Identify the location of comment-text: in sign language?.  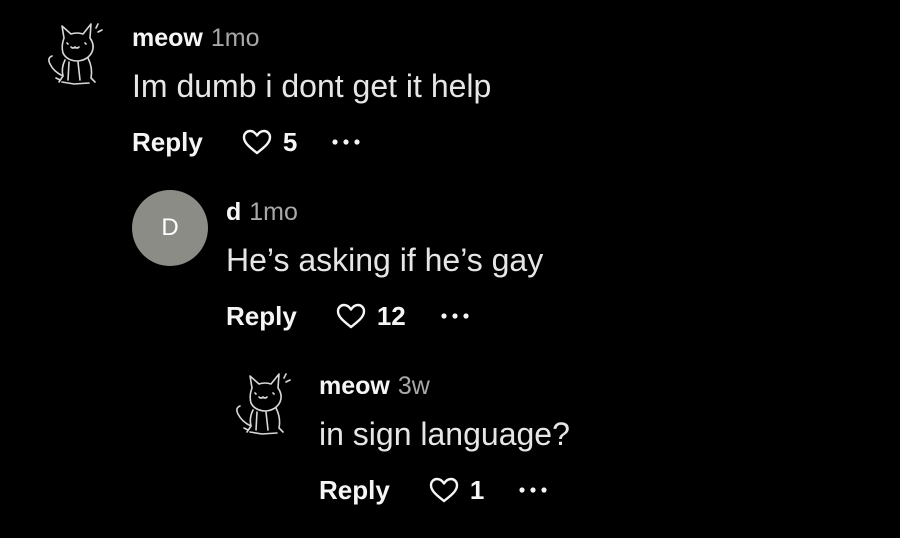
(444, 434).